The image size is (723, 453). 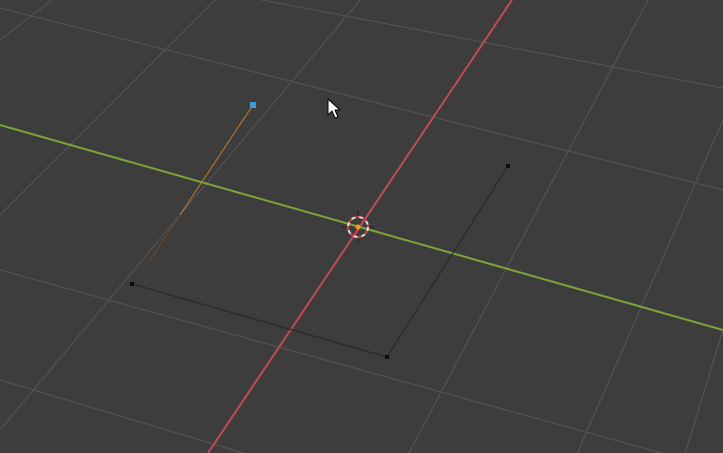 What do you see at coordinates (216, 160) in the screenshot?
I see `selected-edge` at bounding box center [216, 160].